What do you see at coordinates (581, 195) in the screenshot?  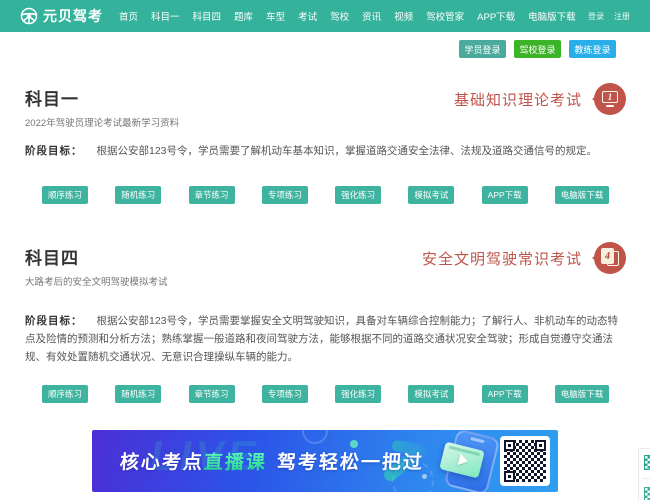 I see `subject1-pc-download-button: 电脑版下载` at bounding box center [581, 195].